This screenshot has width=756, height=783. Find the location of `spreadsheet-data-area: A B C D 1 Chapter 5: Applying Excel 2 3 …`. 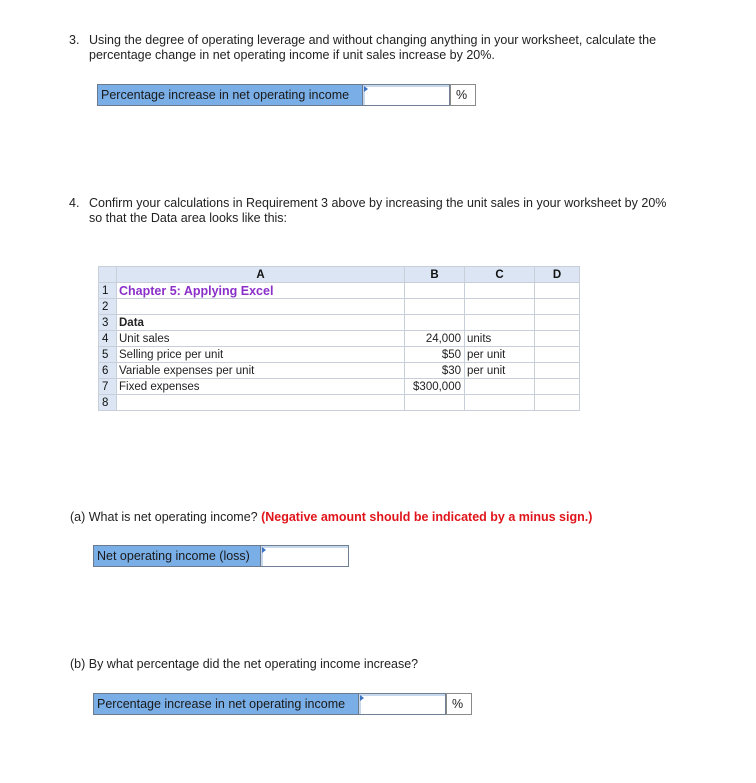

spreadsheet-data-area: A B C D 1 Chapter 5: Applying Excel 2 3 … is located at coordinates (339, 338).